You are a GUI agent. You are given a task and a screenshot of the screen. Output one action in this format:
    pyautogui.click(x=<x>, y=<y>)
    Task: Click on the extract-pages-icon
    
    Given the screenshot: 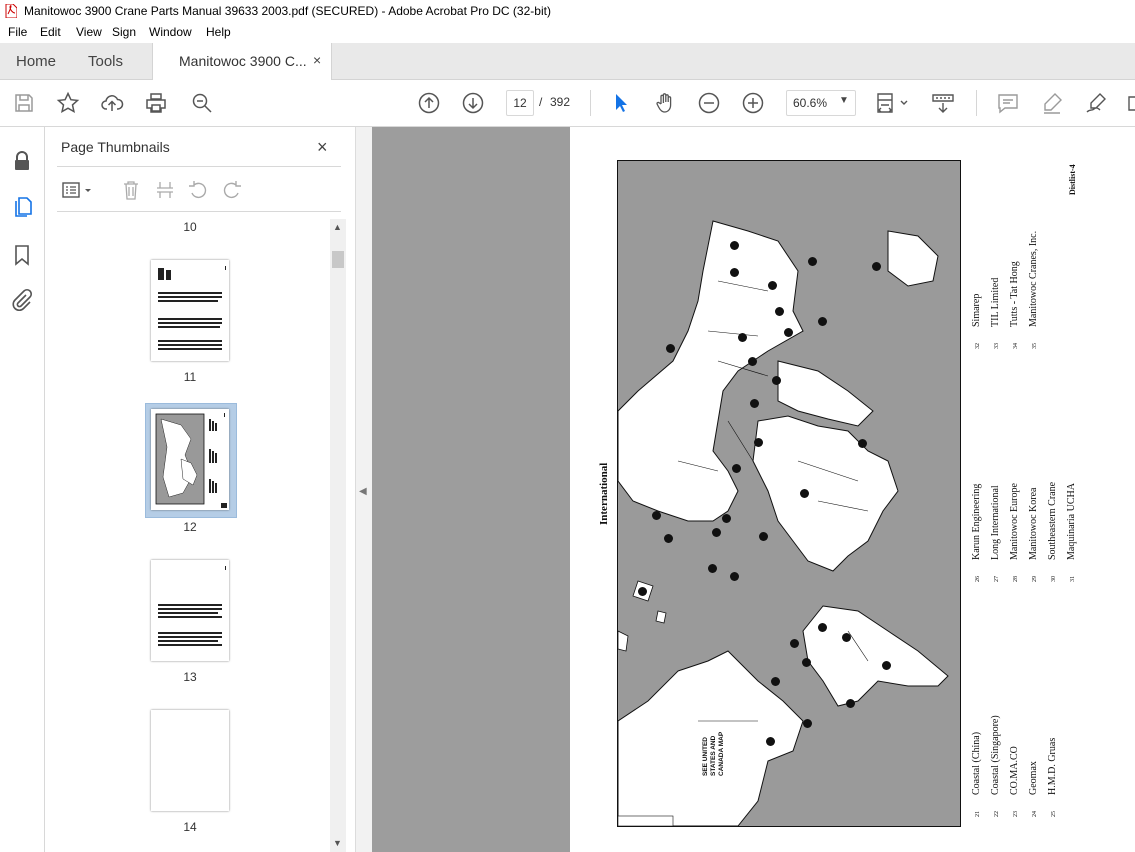 What is the action you would take?
    pyautogui.click(x=165, y=190)
    